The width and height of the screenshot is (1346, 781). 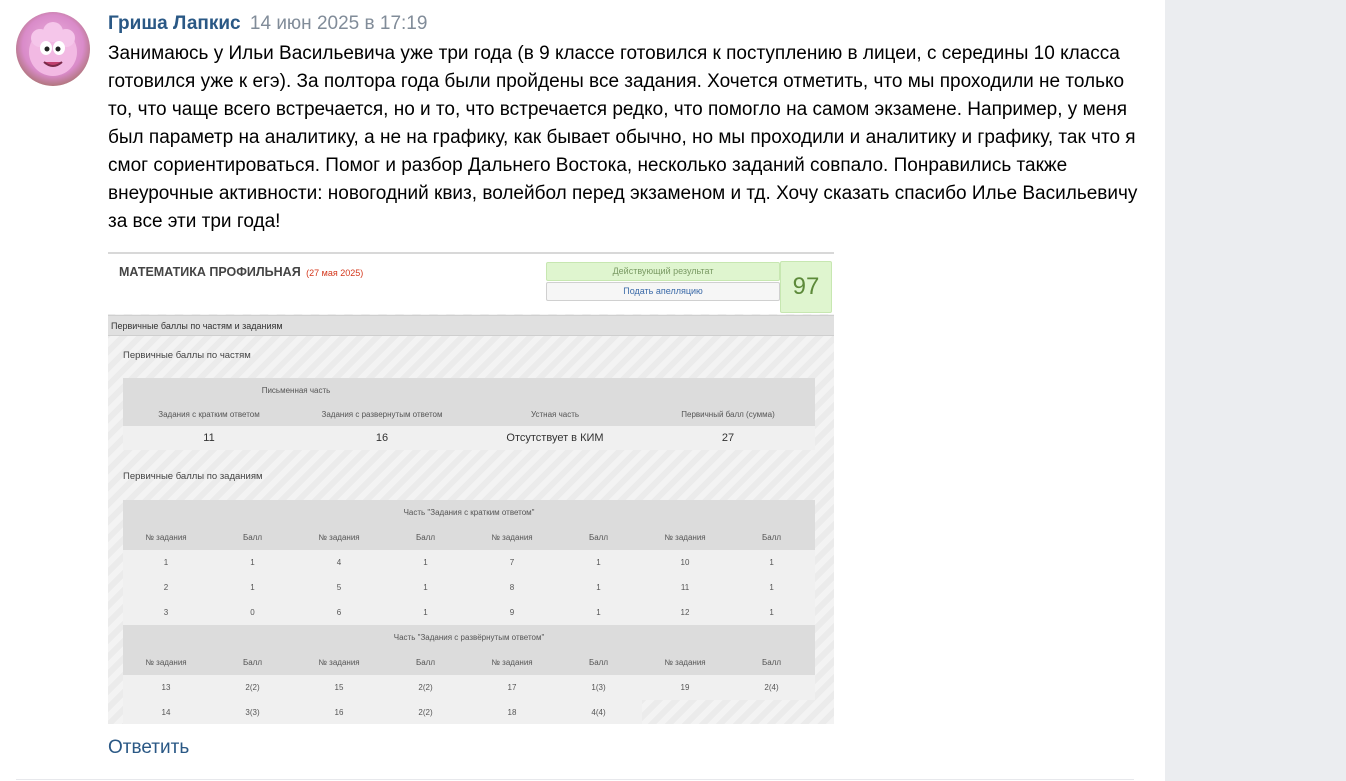 What do you see at coordinates (174, 23) in the screenshot?
I see `author-name-link: Гриша Лапкис` at bounding box center [174, 23].